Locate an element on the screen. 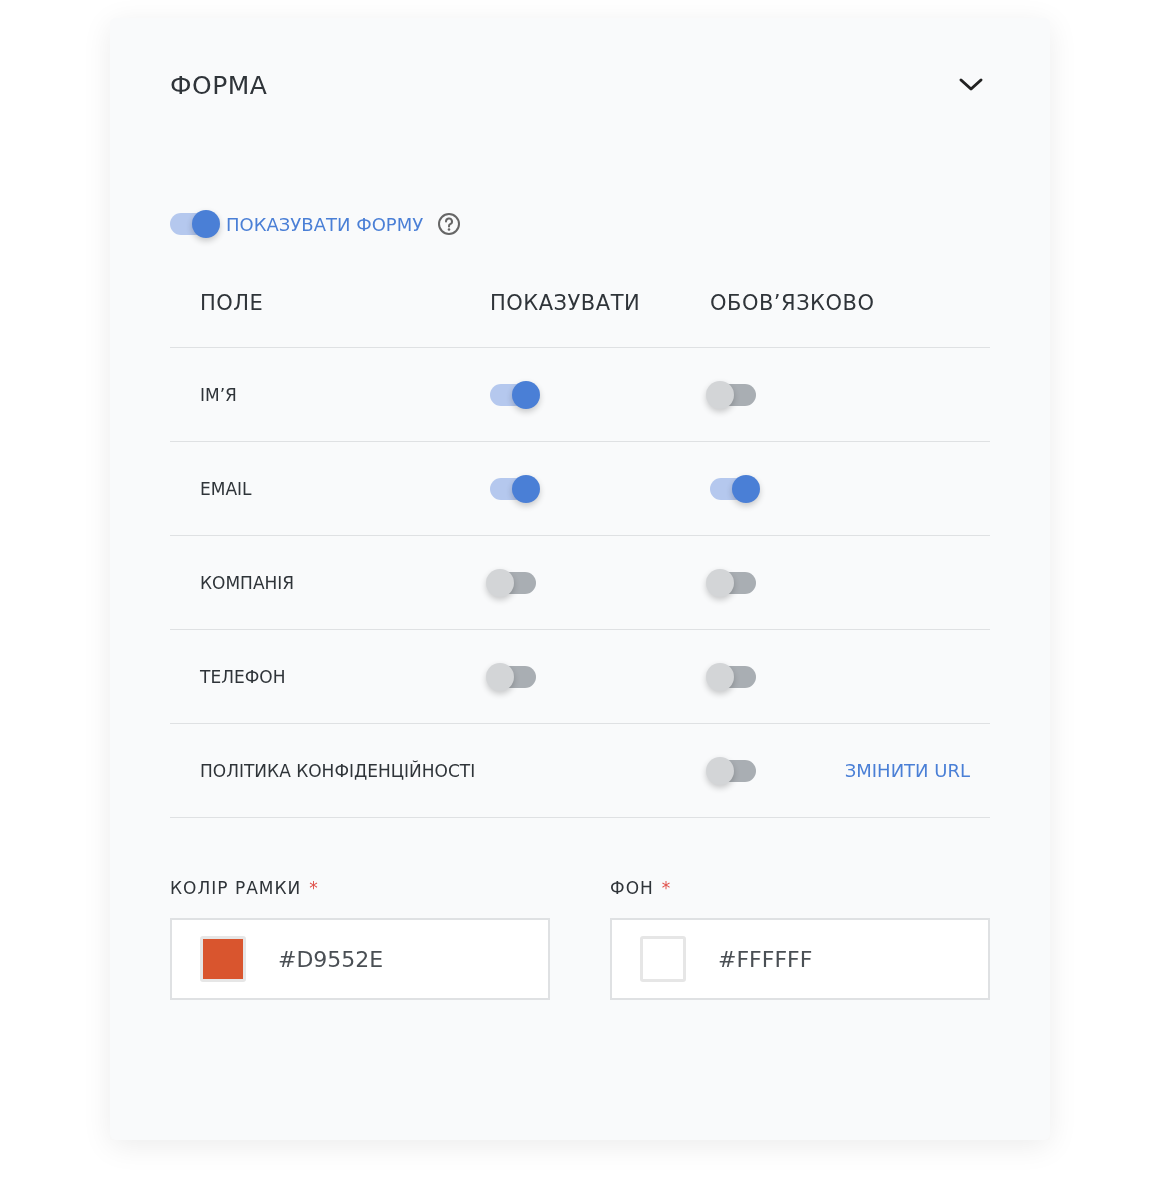 Image resolution: width=1160 pixels, height=1200 pixels. column-header: ОБОВ’ЯЗКОВО is located at coordinates (793, 303).